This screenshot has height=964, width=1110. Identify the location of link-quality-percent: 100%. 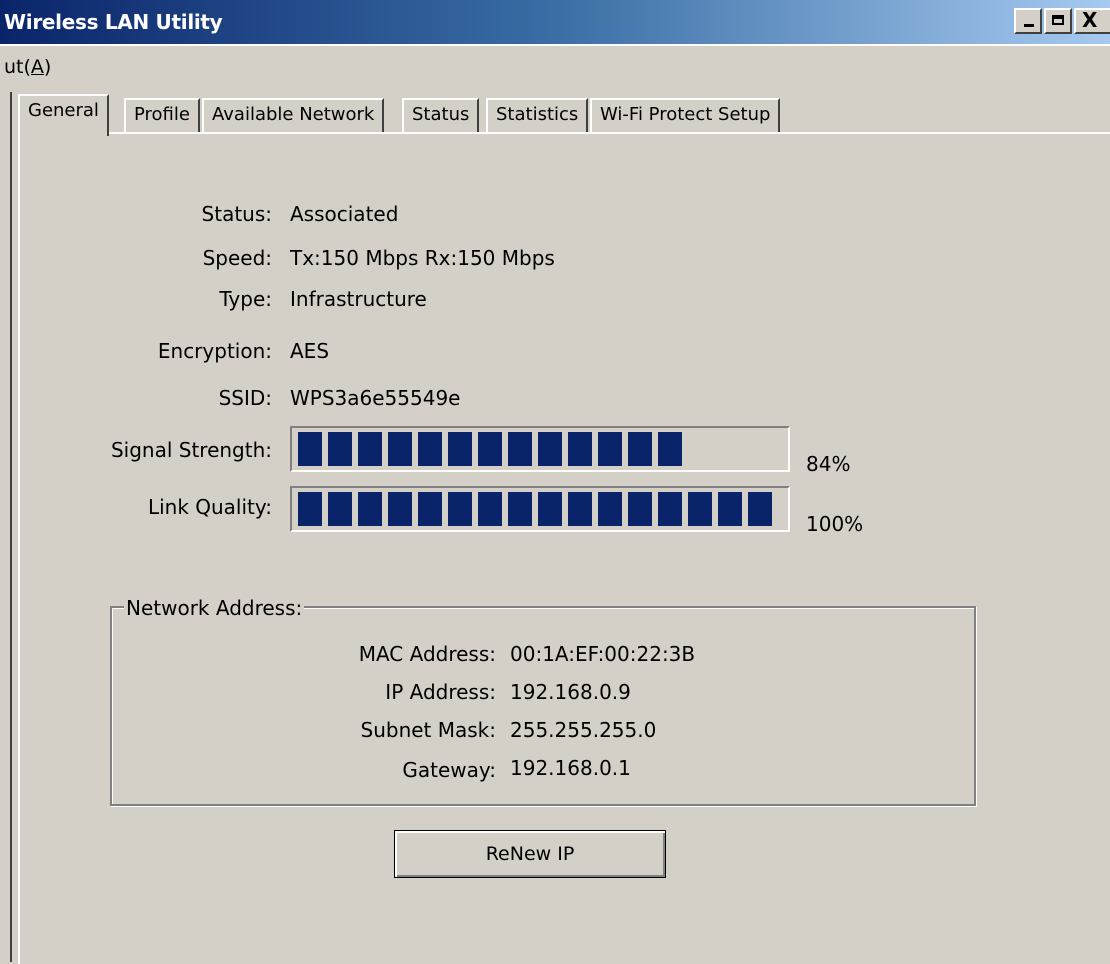
(835, 524).